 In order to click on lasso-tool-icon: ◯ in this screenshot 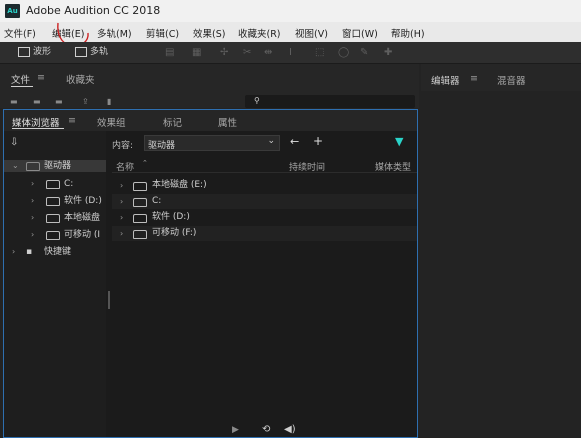, I will do `click(343, 52)`.